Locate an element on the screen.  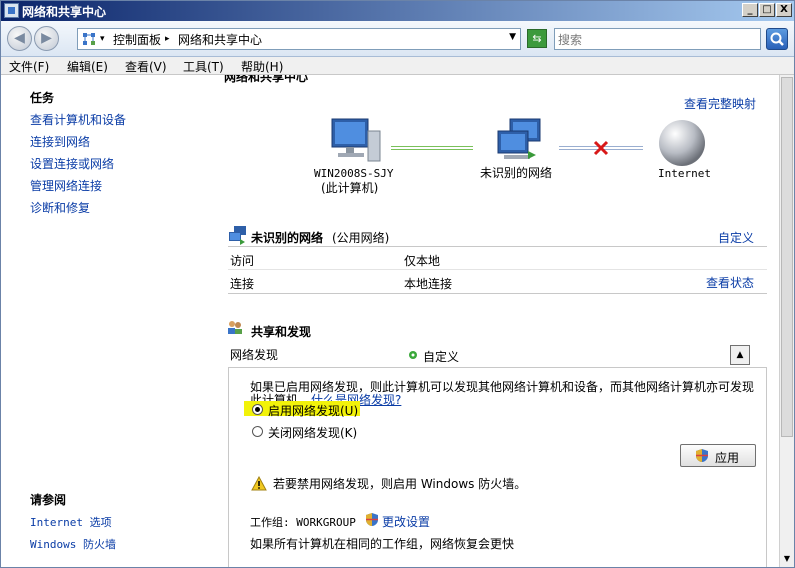
search-icon is located at coordinates (777, 39).